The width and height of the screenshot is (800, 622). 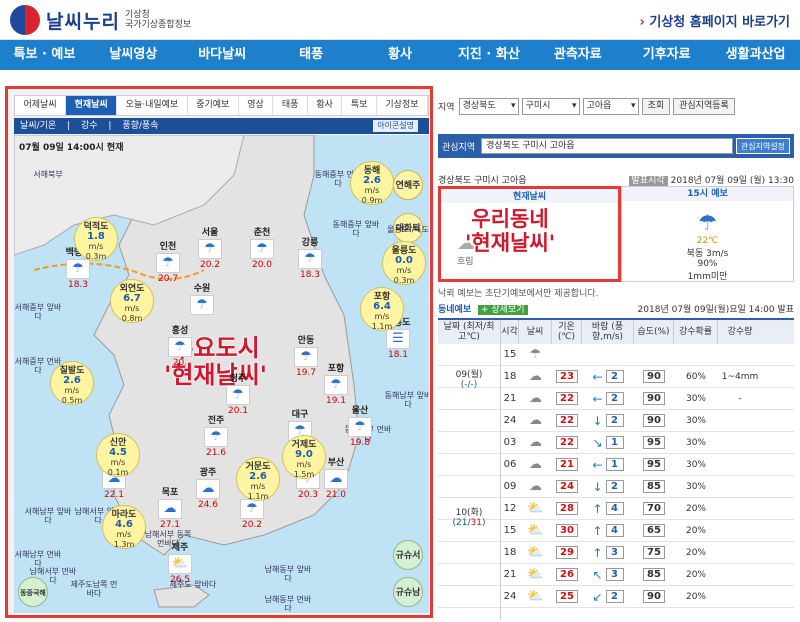 What do you see at coordinates (133, 55) in the screenshot?
I see `nav-item-1: 날씨영상` at bounding box center [133, 55].